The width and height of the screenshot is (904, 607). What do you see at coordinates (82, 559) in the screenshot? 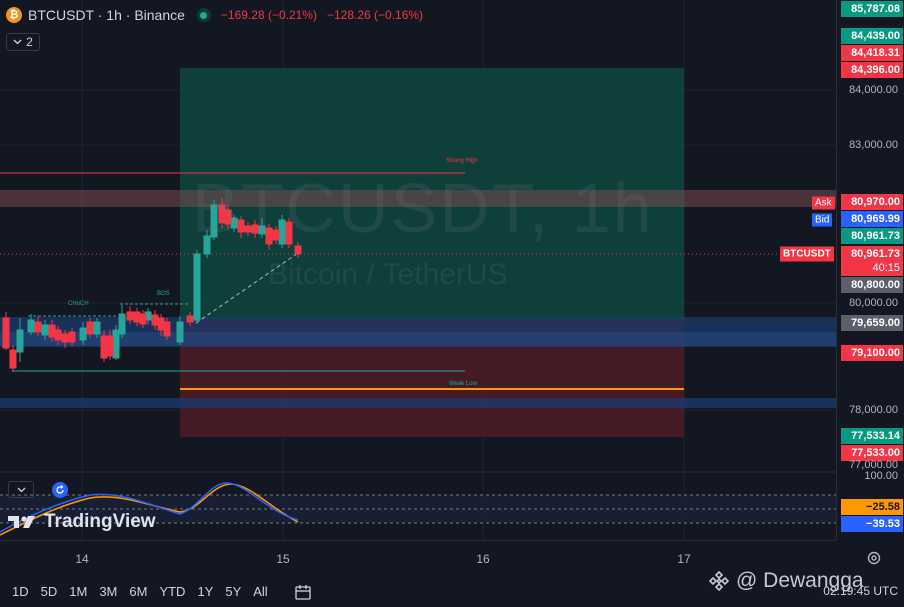
I see `time-label: 14` at bounding box center [82, 559].